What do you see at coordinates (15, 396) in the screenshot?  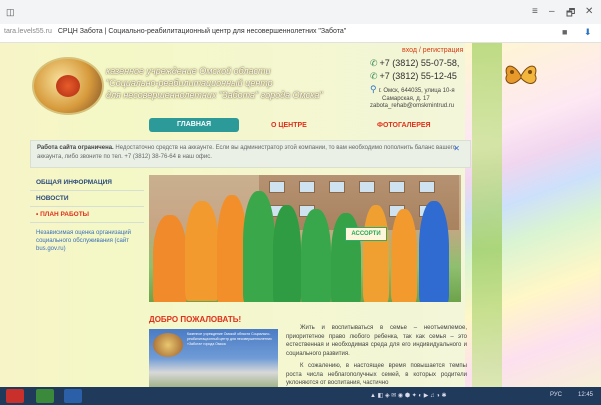 I see `browser-taskbar-icon` at bounding box center [15, 396].